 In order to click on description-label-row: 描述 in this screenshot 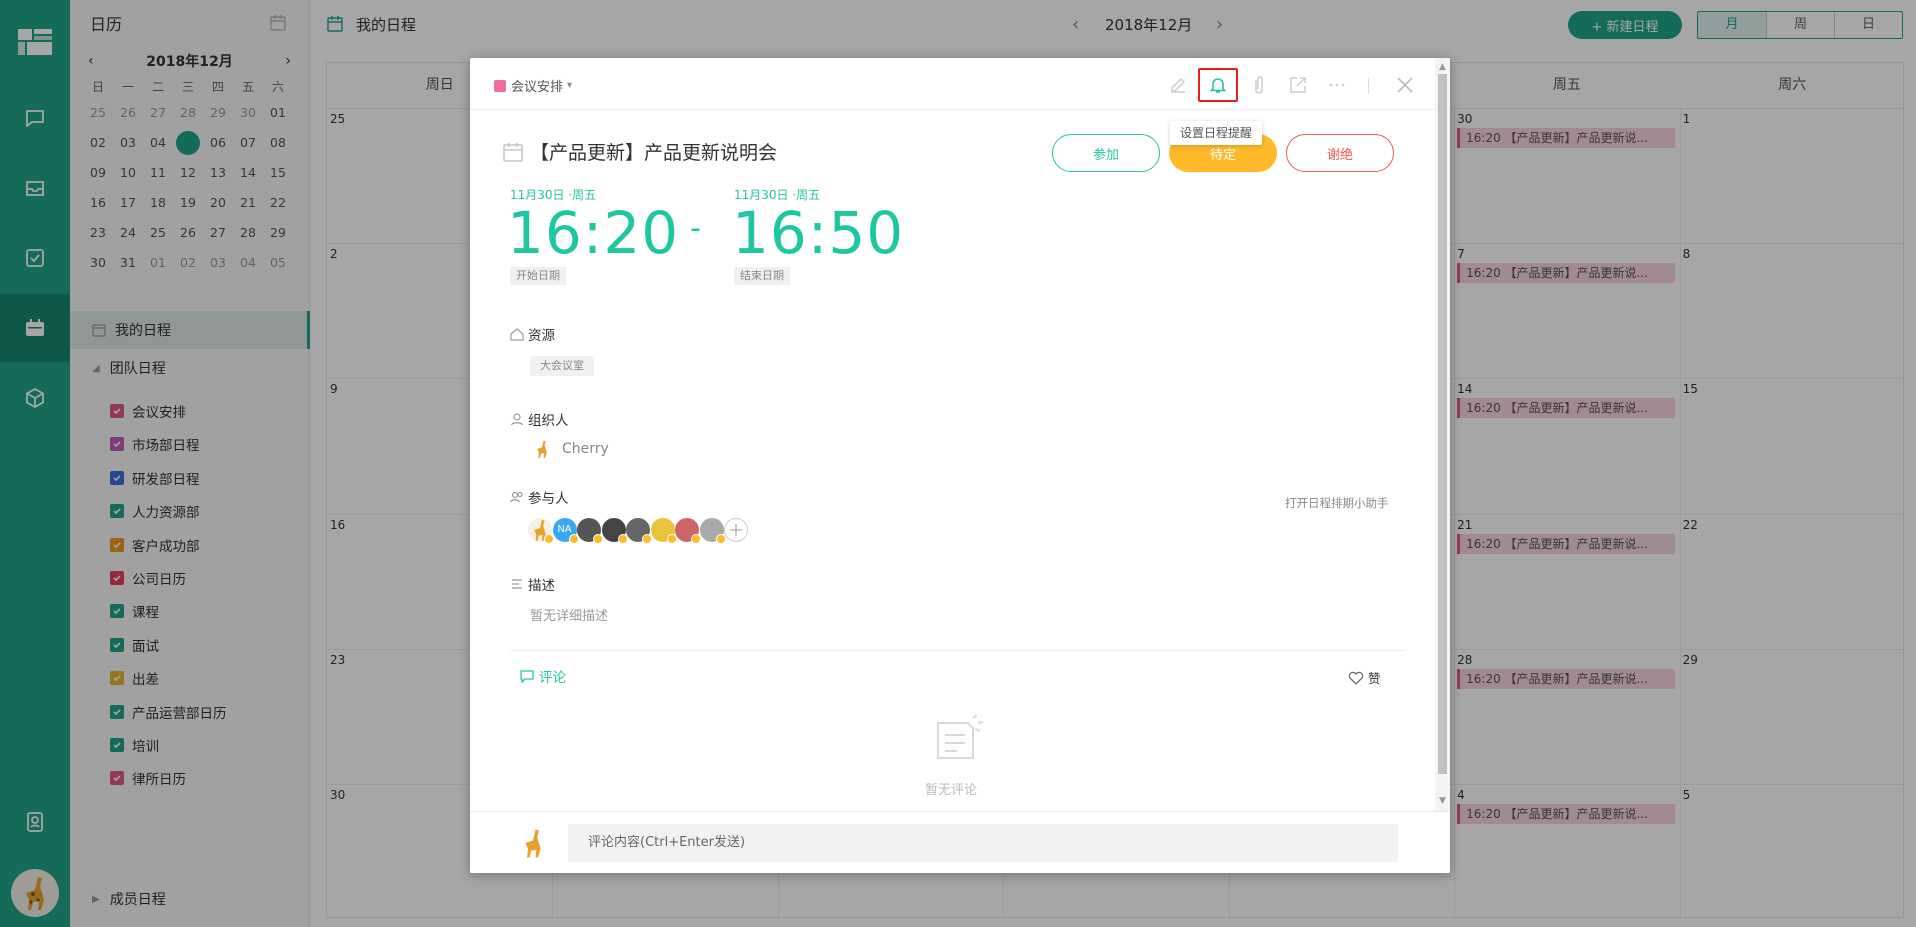, I will do `click(532, 584)`.